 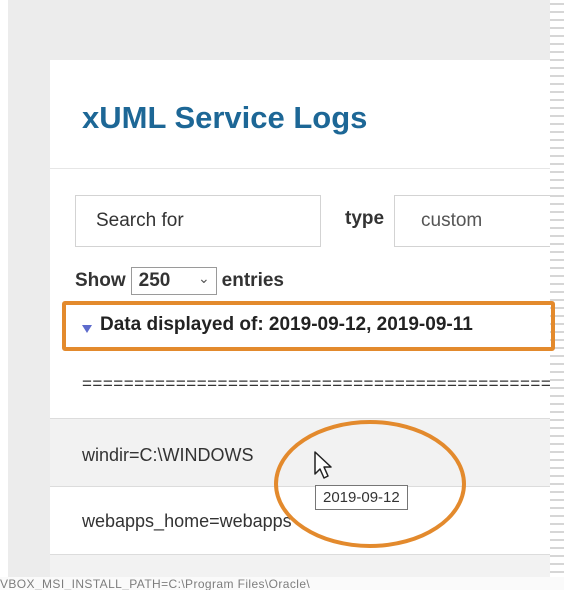 What do you see at coordinates (557, 295) in the screenshot?
I see `torn-edge-right` at bounding box center [557, 295].